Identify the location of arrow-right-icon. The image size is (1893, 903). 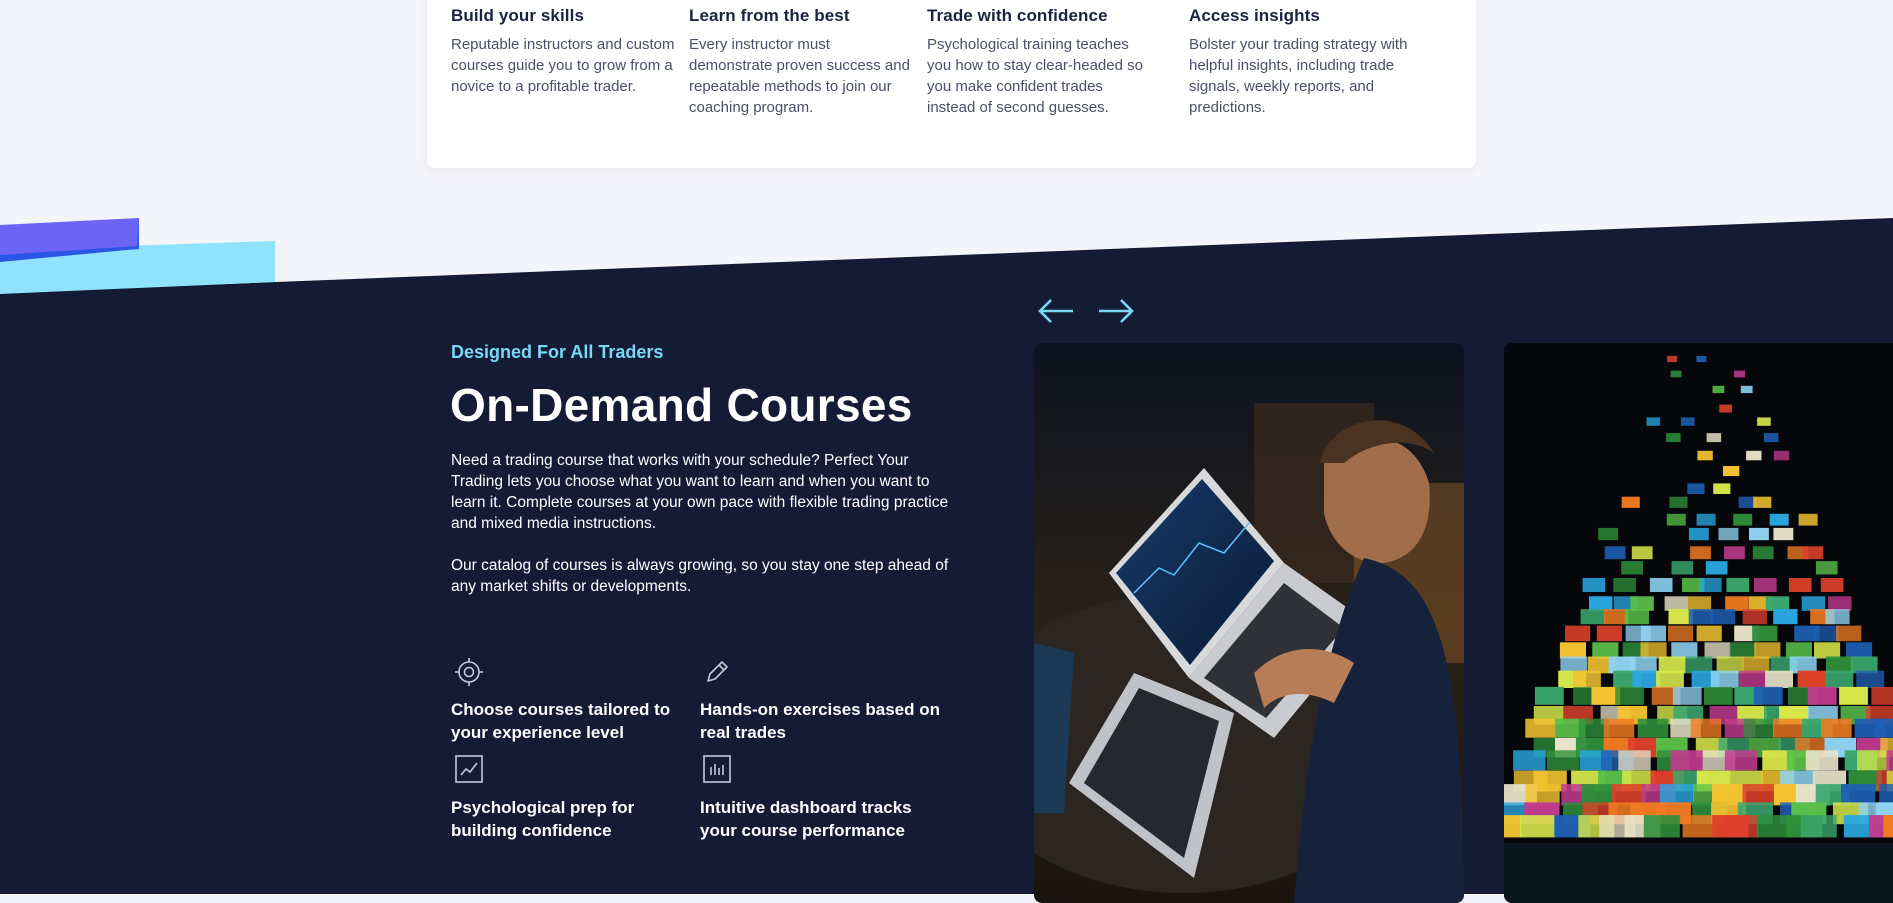
(1116, 311).